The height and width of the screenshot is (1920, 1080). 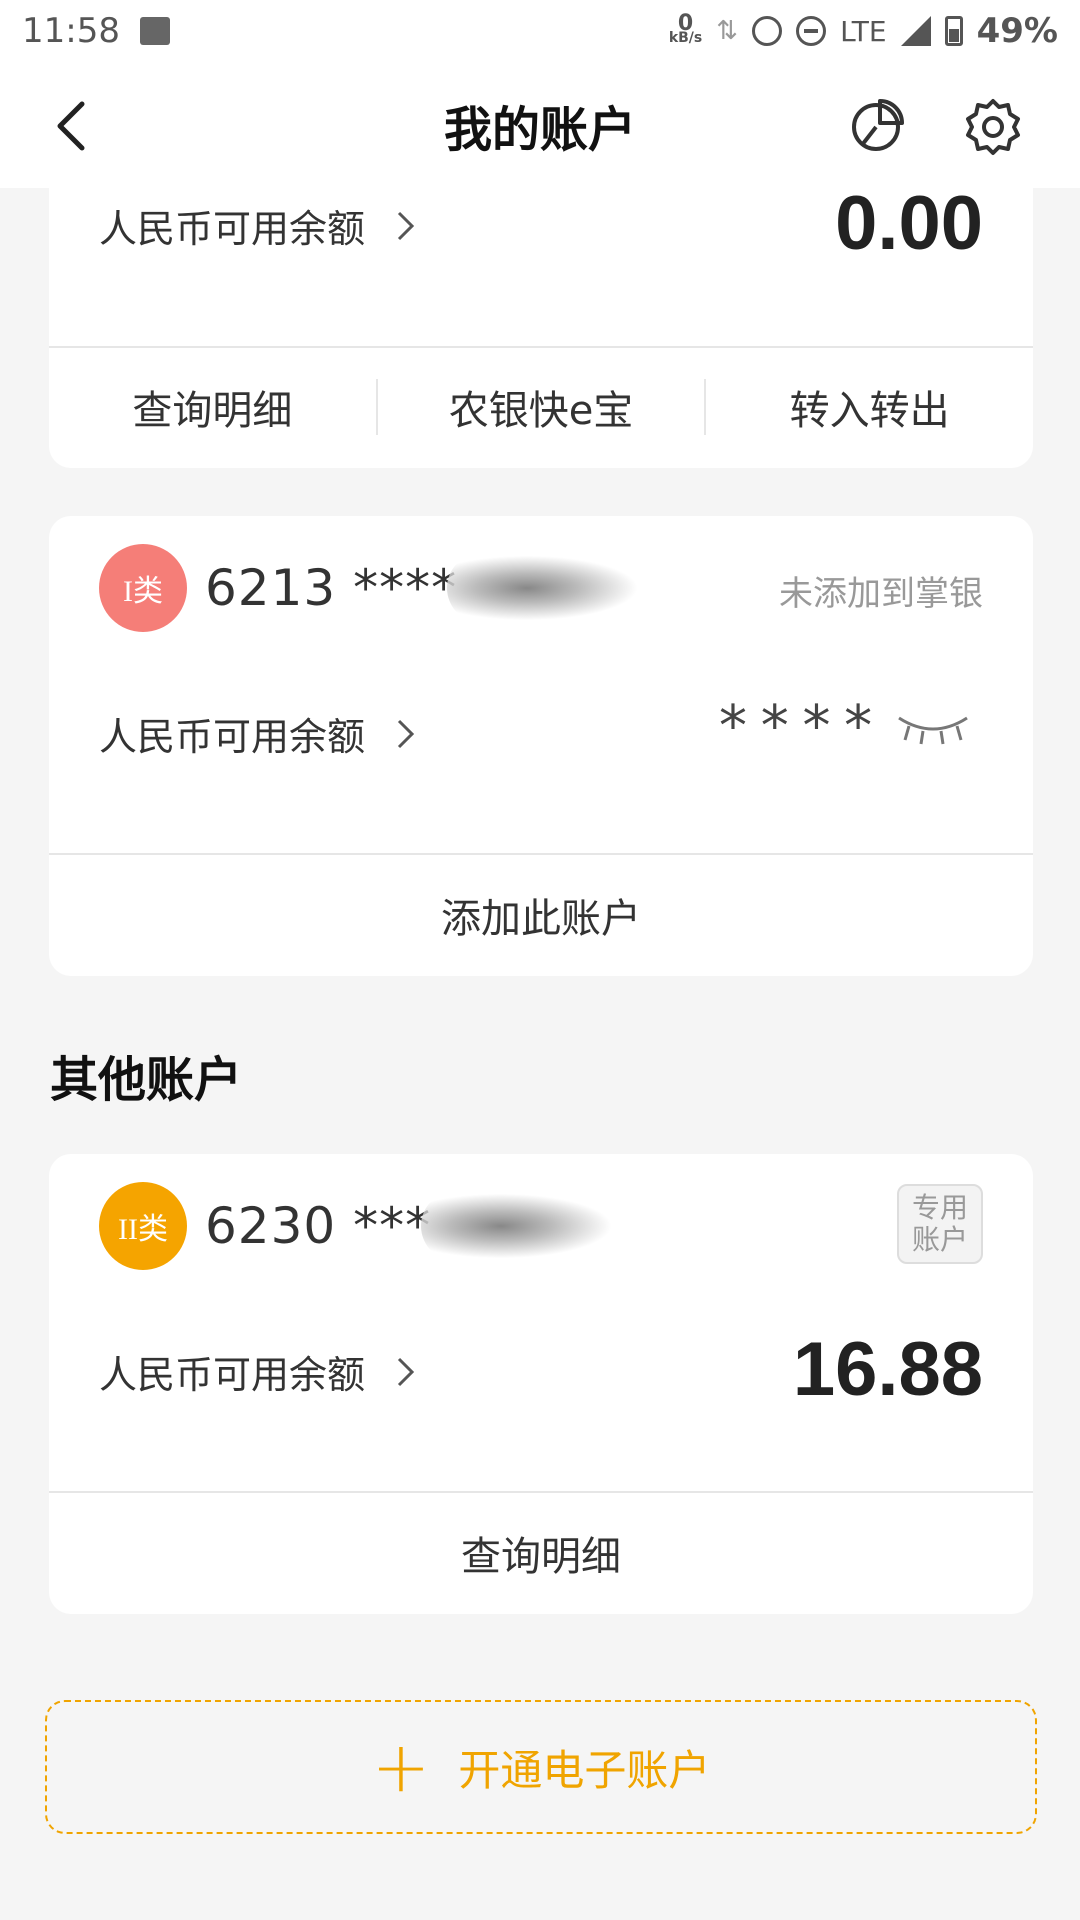 I want to click on data-arrows-icon: ⇅, so click(x=727, y=31).